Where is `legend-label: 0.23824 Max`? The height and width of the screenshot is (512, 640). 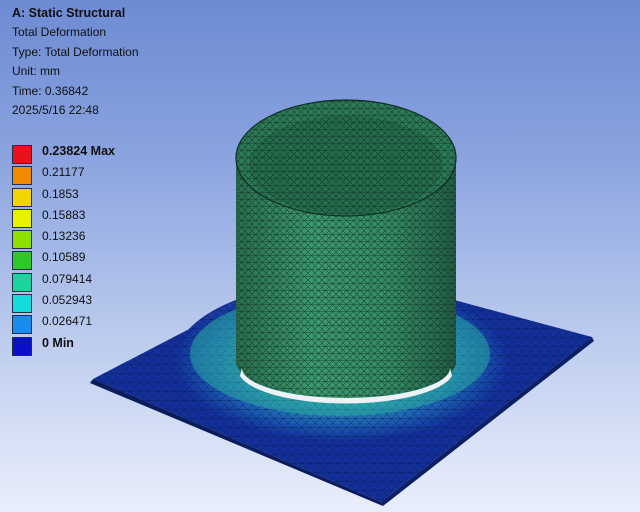
legend-label: 0.23824 Max is located at coordinates (78, 151).